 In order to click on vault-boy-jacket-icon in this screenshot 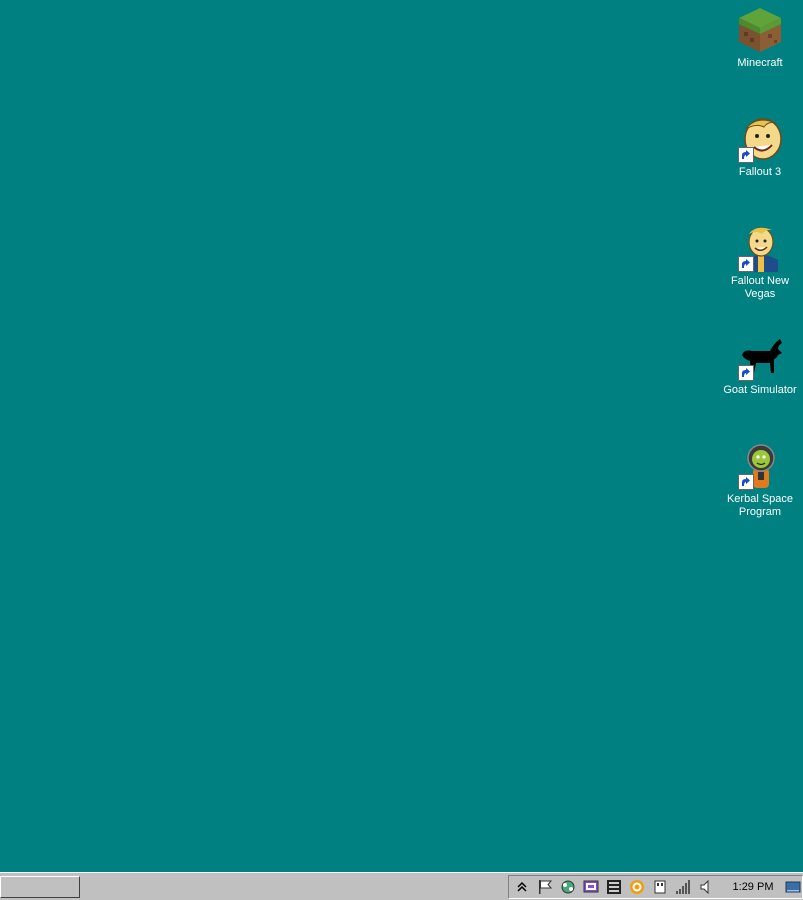, I will do `click(760, 248)`.